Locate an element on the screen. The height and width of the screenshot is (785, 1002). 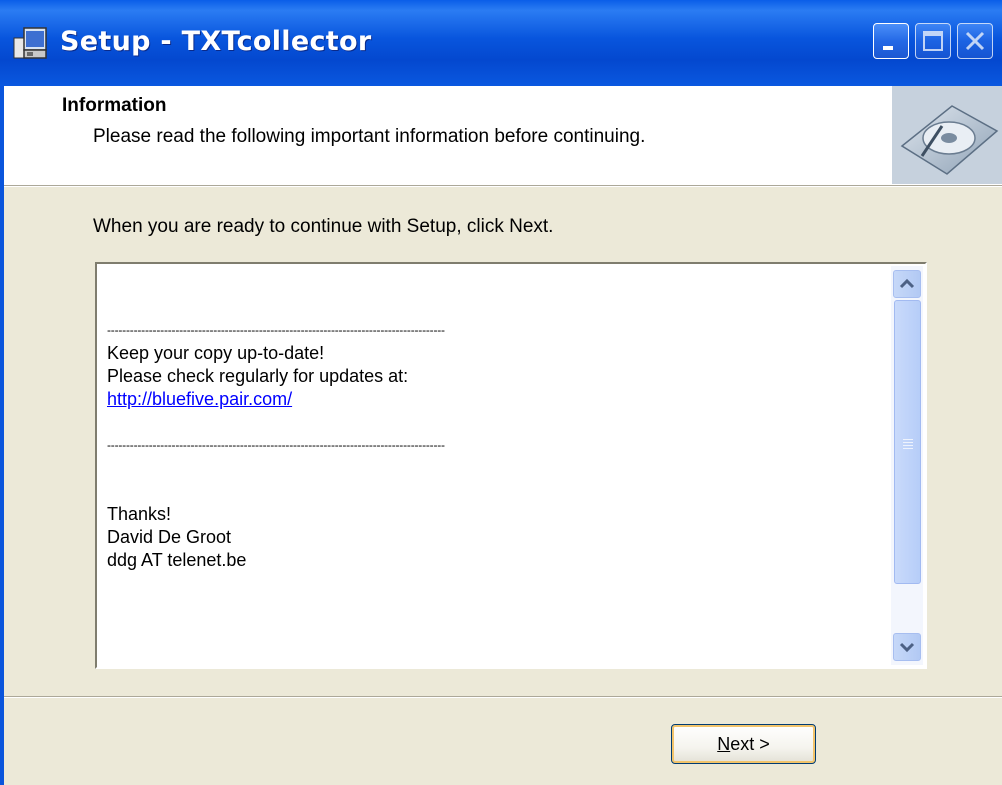
title-bar: Setup - TXTcollector is located at coordinates (501, 43).